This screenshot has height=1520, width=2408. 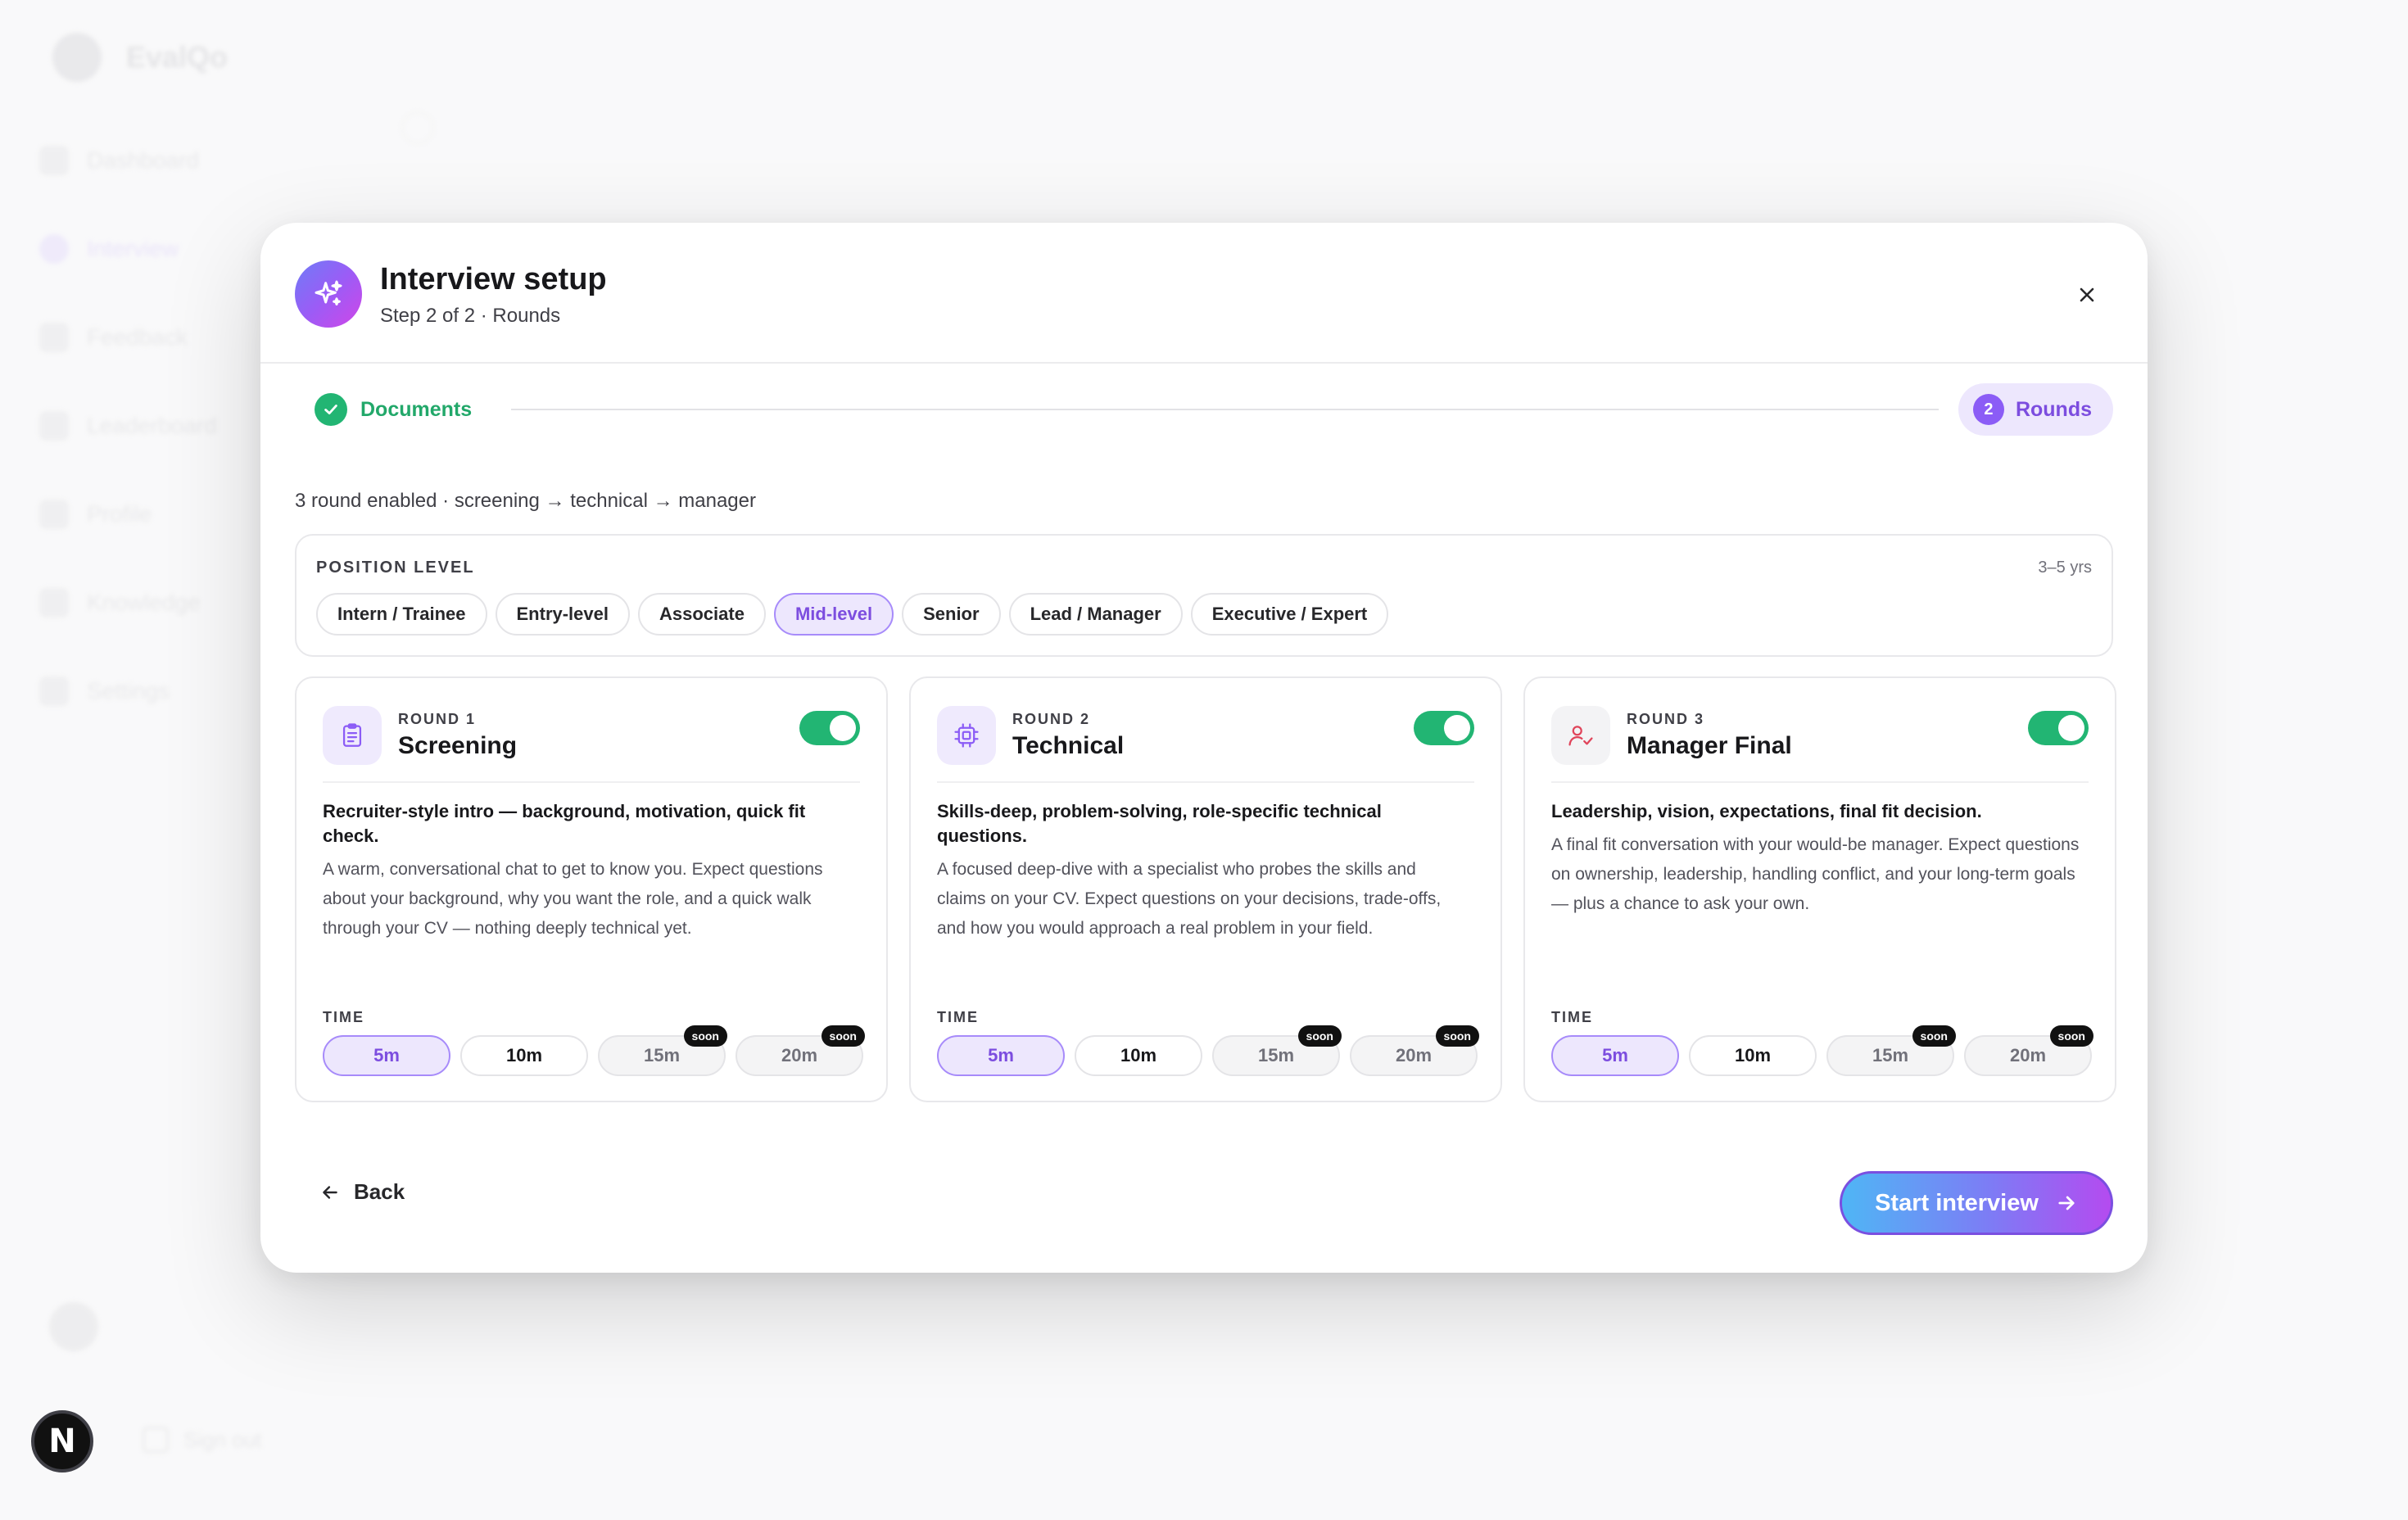 I want to click on close-icon, so click(x=2087, y=294).